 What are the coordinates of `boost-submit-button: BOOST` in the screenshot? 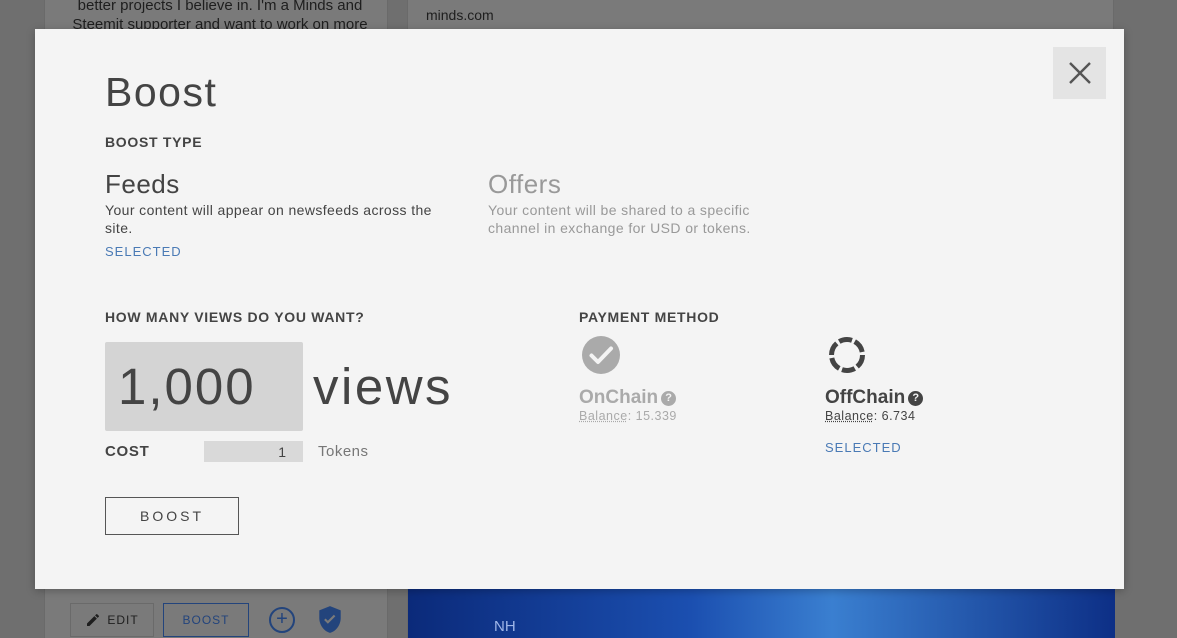 It's located at (172, 516).